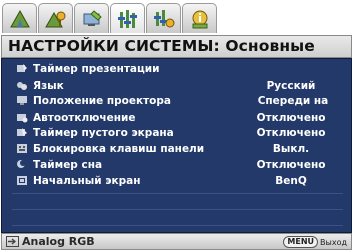 This screenshot has height=251, width=353. I want to click on splash-screen-icon, so click(22, 180).